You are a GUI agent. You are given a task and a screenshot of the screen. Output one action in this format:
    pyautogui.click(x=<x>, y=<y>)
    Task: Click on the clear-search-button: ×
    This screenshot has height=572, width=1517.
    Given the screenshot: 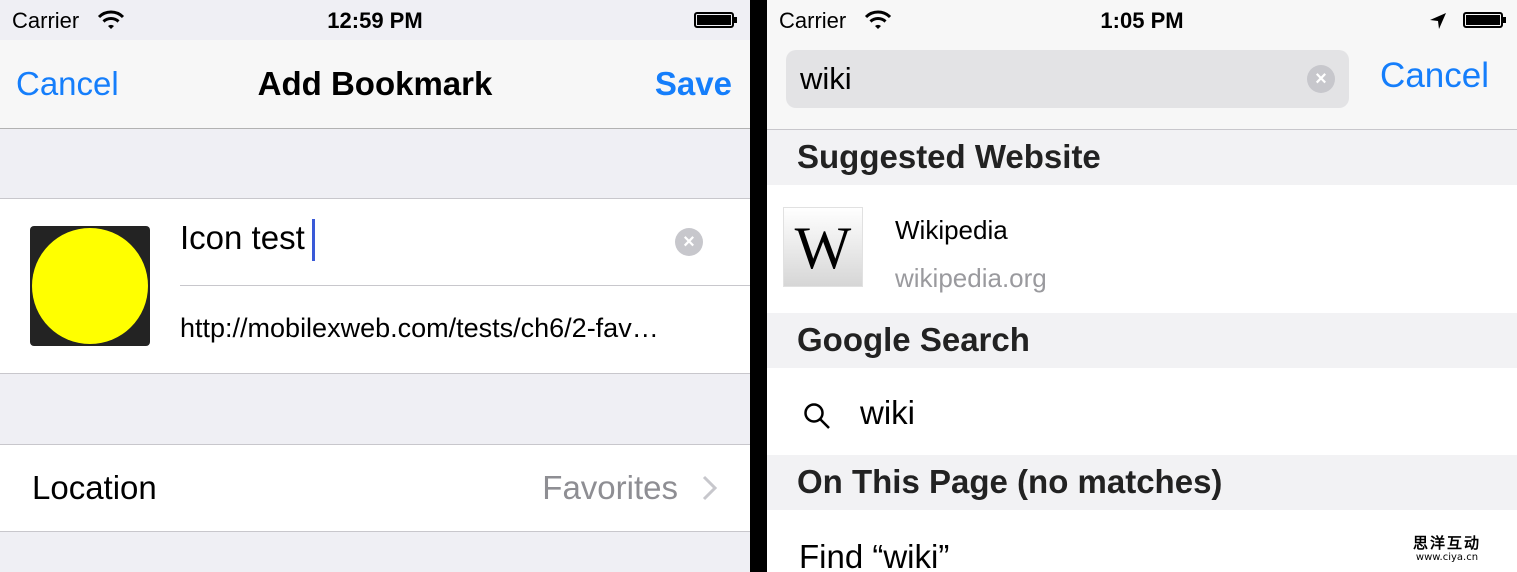 What is the action you would take?
    pyautogui.click(x=1321, y=79)
    